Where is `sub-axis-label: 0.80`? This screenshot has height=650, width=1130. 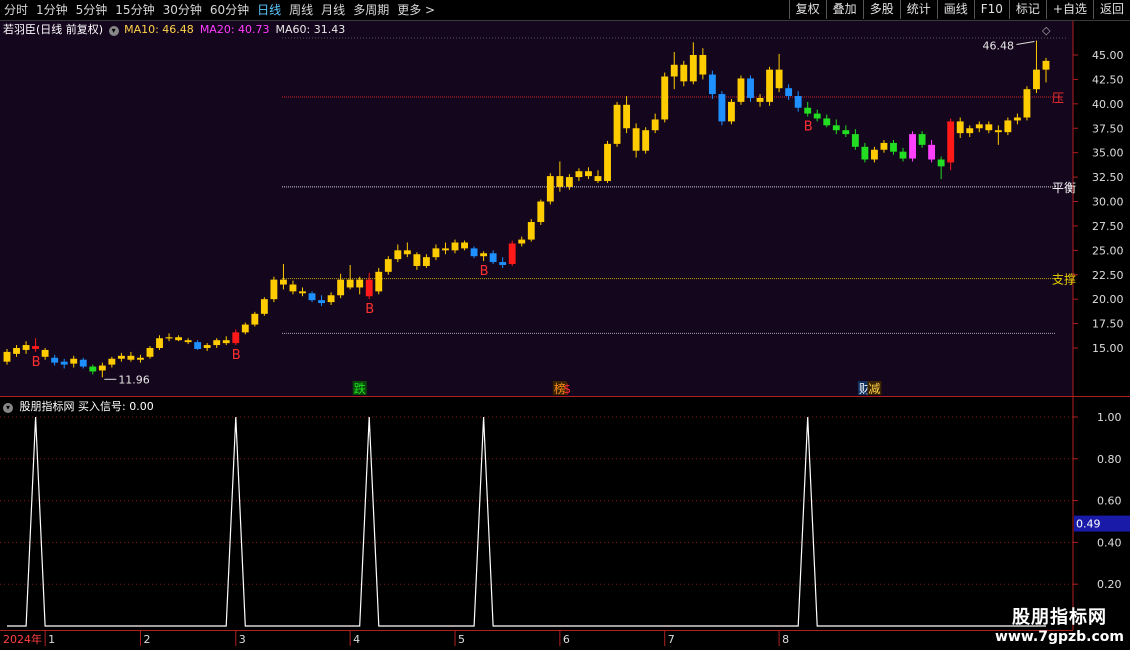 sub-axis-label: 0.80 is located at coordinates (1109, 459).